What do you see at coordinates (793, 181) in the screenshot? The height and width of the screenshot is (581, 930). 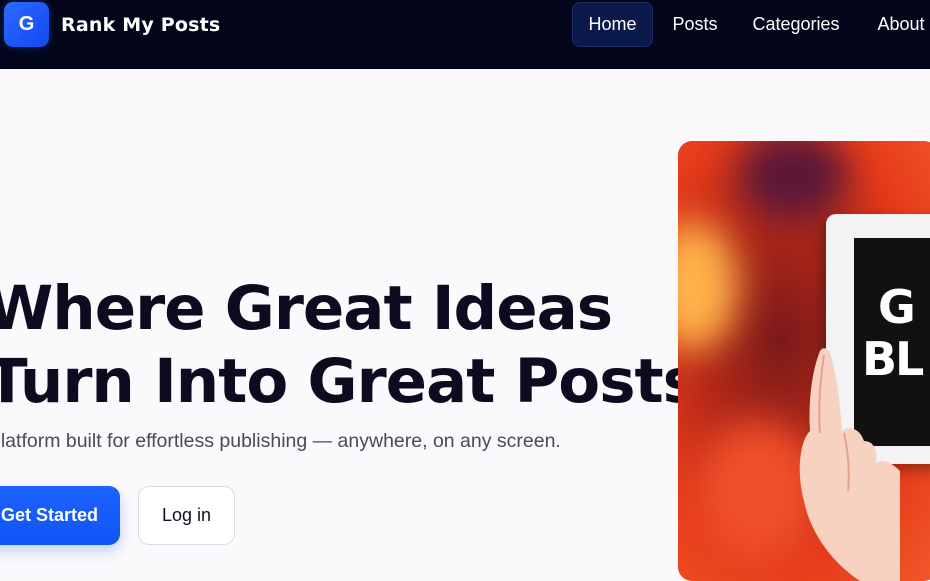 I see `bokeh-dark` at bounding box center [793, 181].